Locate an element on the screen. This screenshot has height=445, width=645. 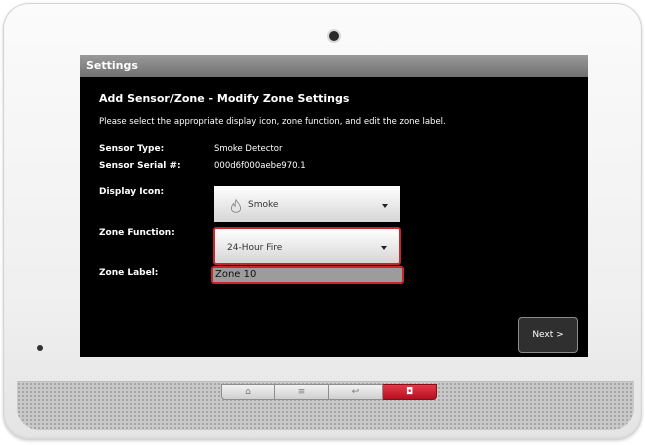
menu-icon: ≡ is located at coordinates (301, 391).